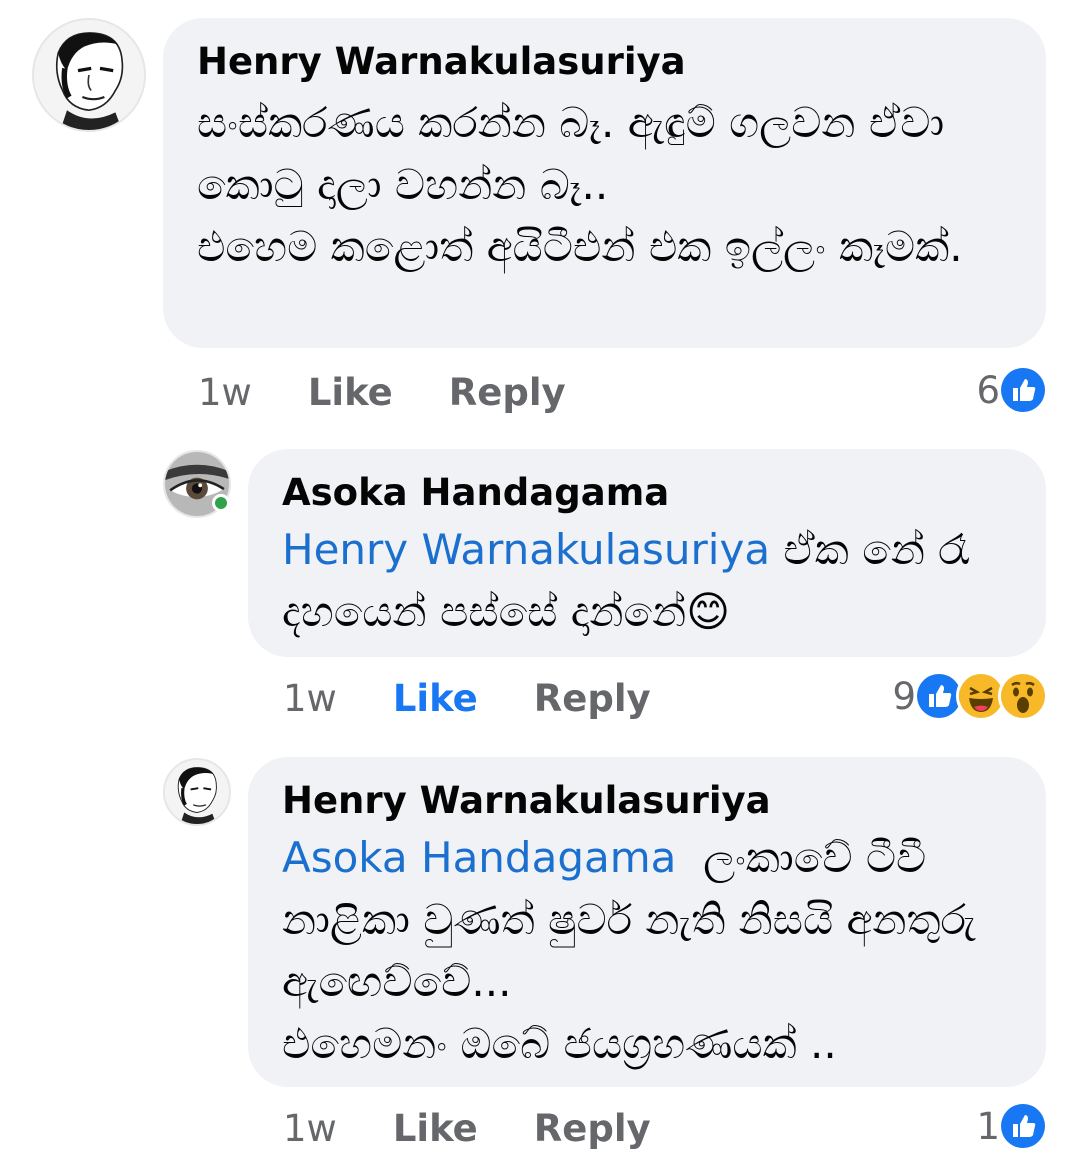  What do you see at coordinates (970, 696) in the screenshot?
I see `reaction-summary: 9` at bounding box center [970, 696].